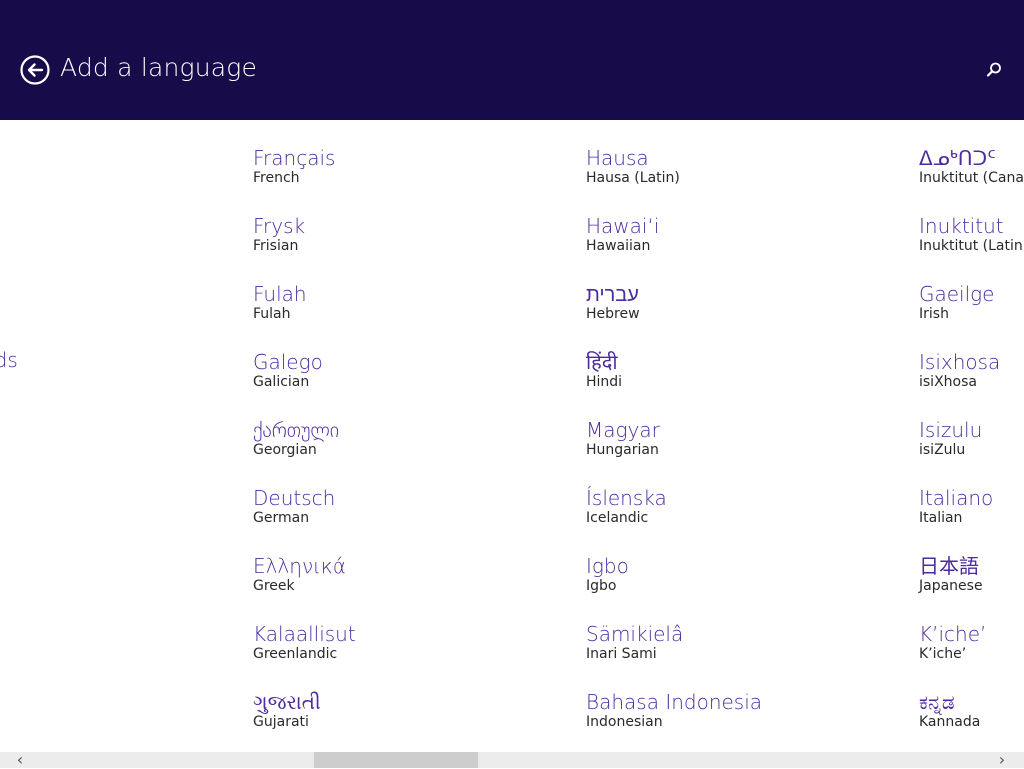 The image size is (1024, 769). What do you see at coordinates (751, 720) in the screenshot?
I see `language-item: Bahasa Indonesia Indonesian` at bounding box center [751, 720].